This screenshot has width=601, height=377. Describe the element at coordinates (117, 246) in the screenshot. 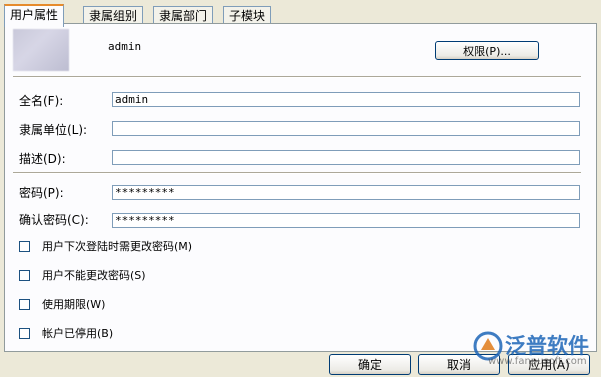

I see `checkbox-label: 用户下次登陆时需更改密码(M)` at that location.